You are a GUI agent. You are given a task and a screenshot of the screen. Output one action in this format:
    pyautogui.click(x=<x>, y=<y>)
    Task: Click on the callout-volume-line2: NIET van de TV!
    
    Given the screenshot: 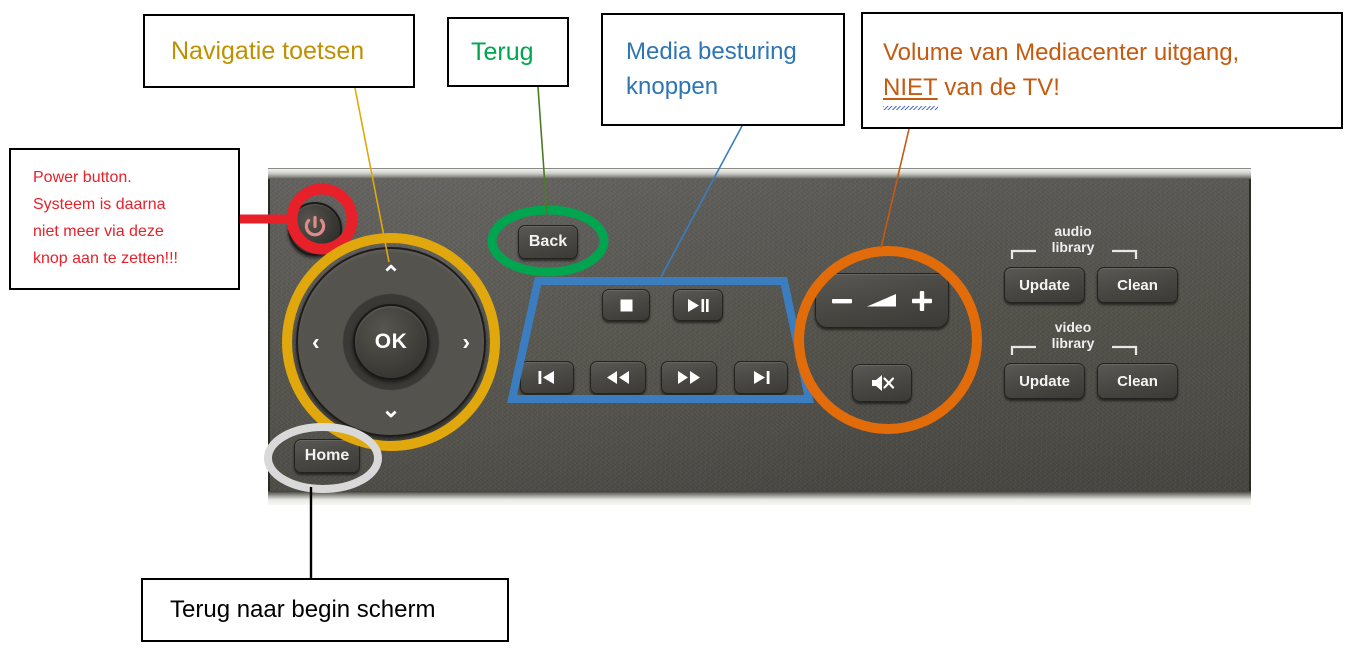 What is the action you would take?
    pyautogui.click(x=1112, y=88)
    